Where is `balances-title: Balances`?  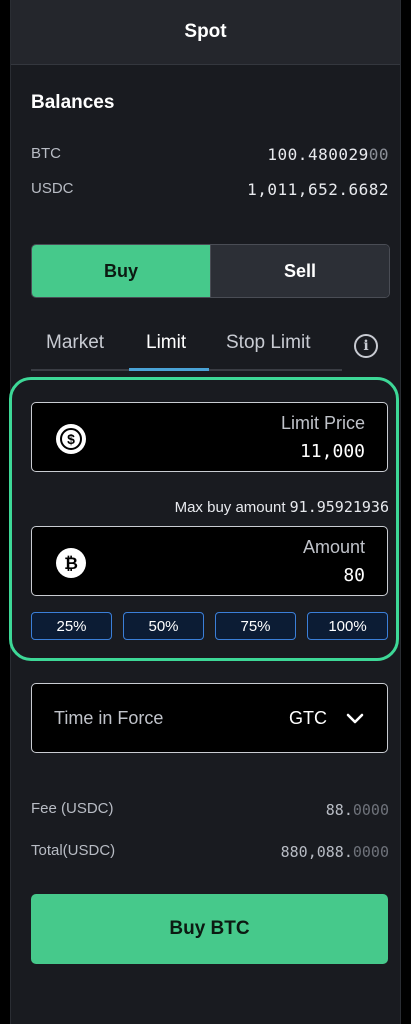 balances-title: Balances is located at coordinates (73, 102).